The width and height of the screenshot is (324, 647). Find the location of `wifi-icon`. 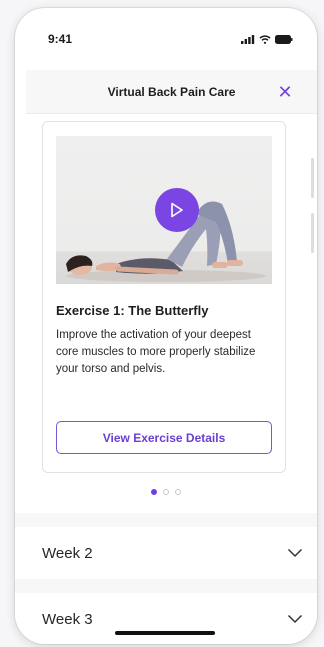

wifi-icon is located at coordinates (265, 39).